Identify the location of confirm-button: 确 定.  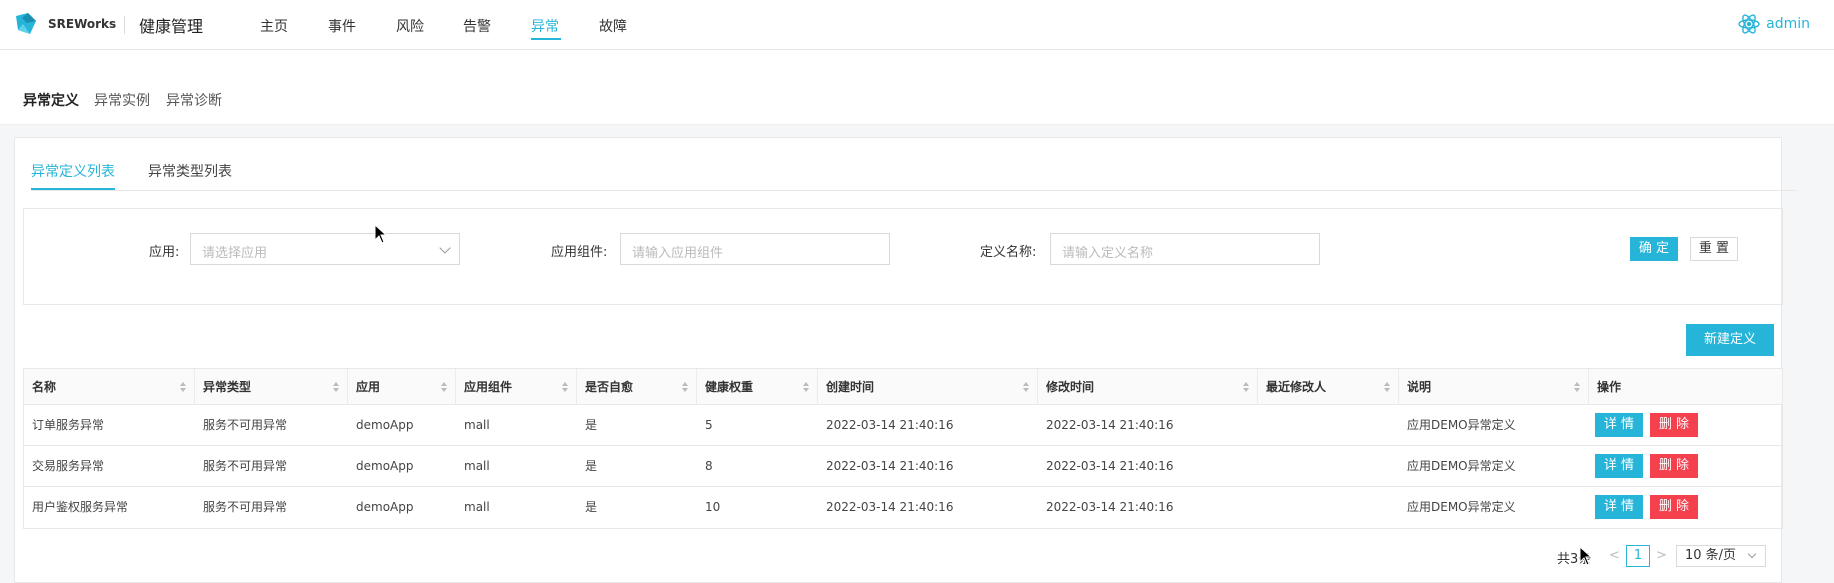
(1654, 249).